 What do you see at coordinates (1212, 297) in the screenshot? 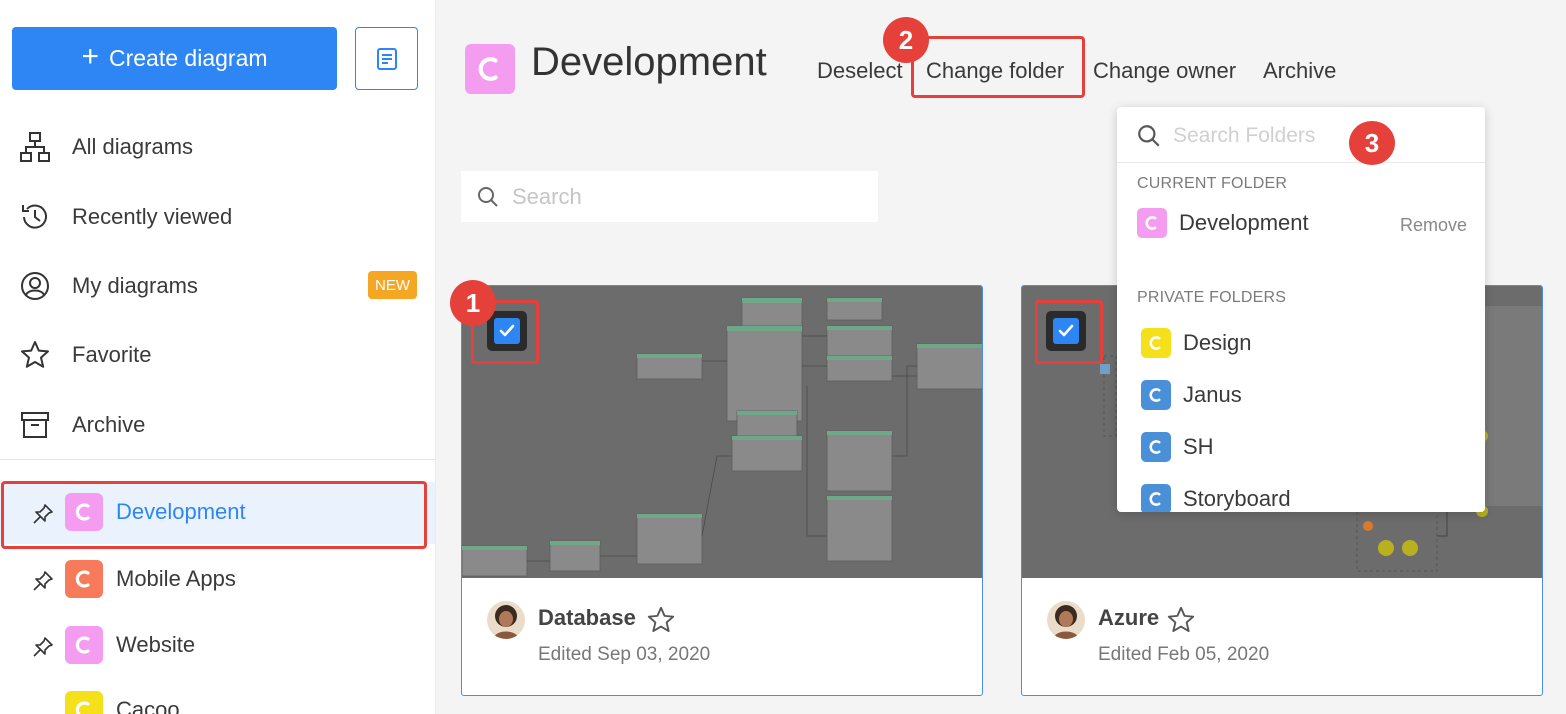
I see `private-folders-header: PRIVATE FOLDERS` at bounding box center [1212, 297].